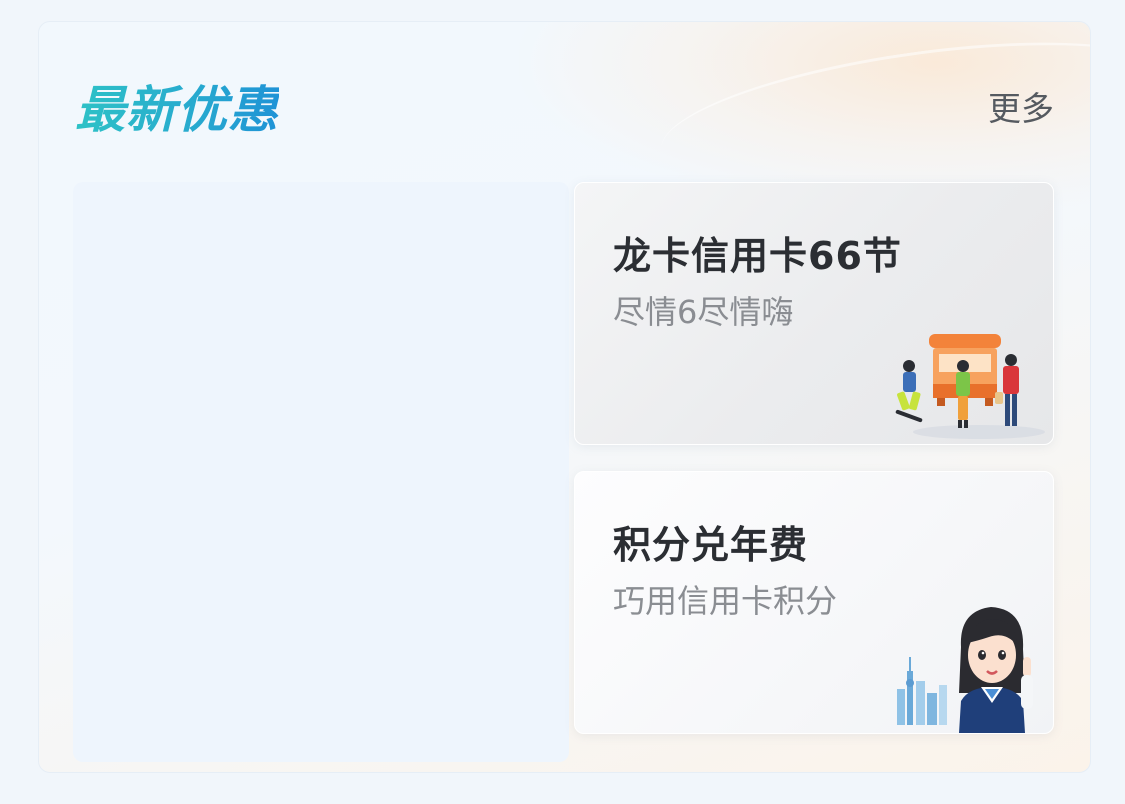 Image resolution: width=1125 pixels, height=804 pixels. What do you see at coordinates (711, 545) in the screenshot?
I see `card-title: 积分兑年费` at bounding box center [711, 545].